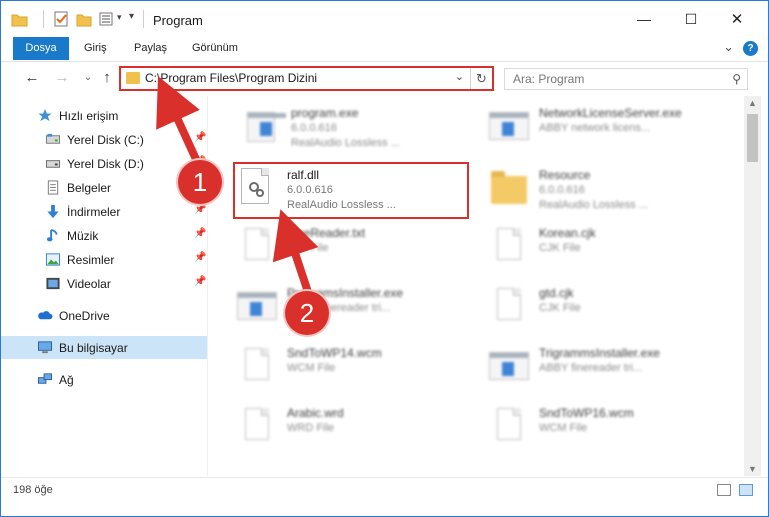 The width and height of the screenshot is (769, 517). I want to click on exe-file-icon, so click(263, 128).